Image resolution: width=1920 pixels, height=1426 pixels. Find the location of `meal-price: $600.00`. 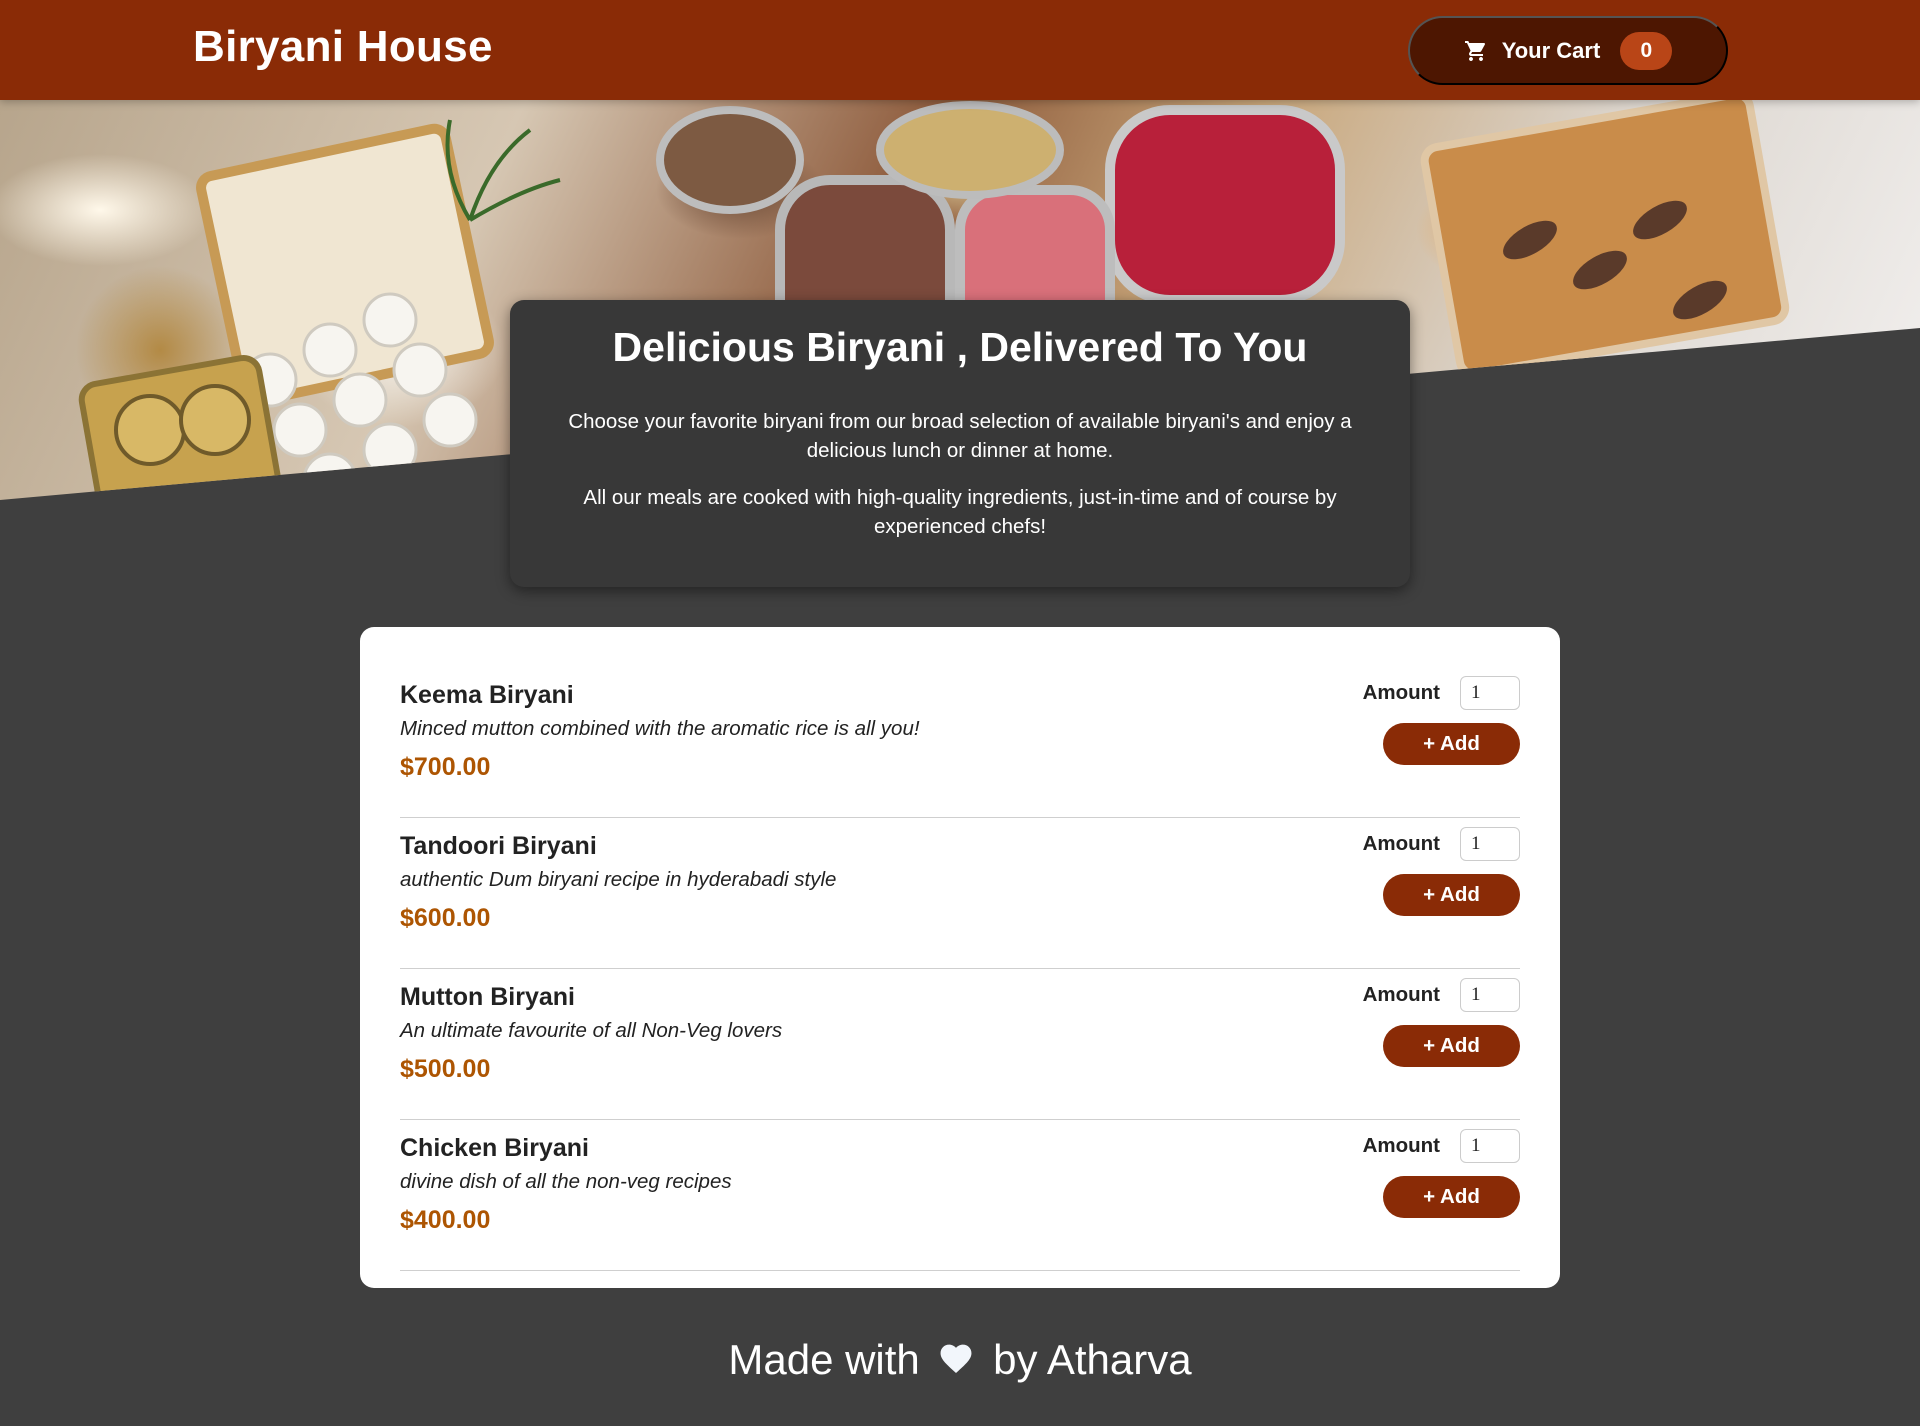

meal-price: $600.00 is located at coordinates (445, 918).